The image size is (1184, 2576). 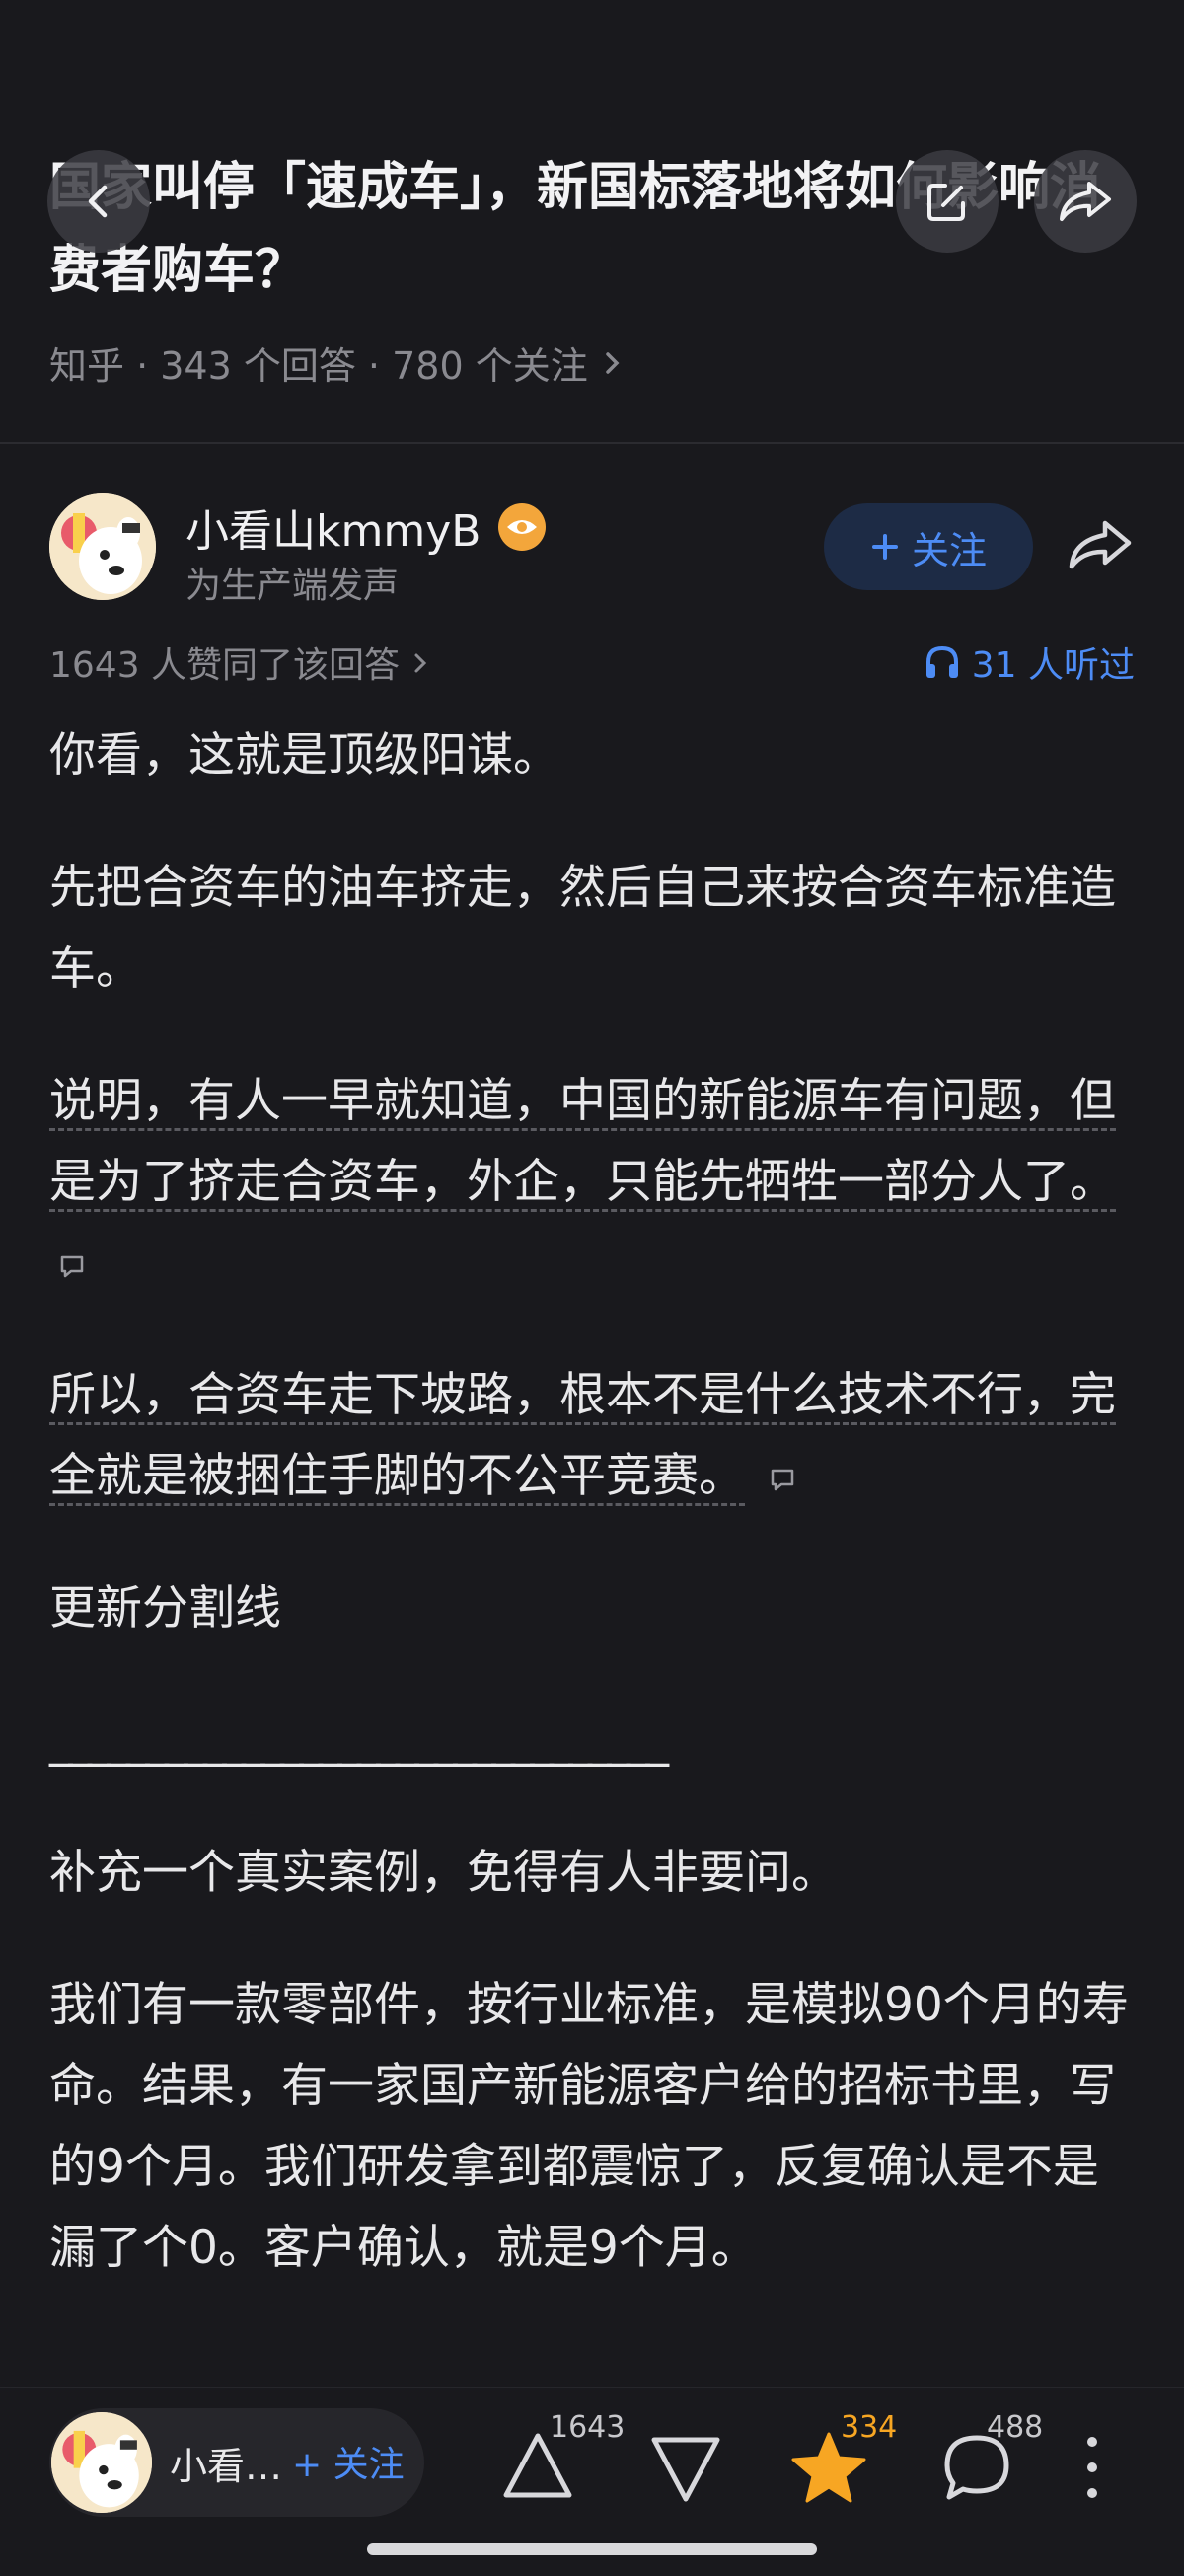 I want to click on write-answer-button, so click(x=948, y=202).